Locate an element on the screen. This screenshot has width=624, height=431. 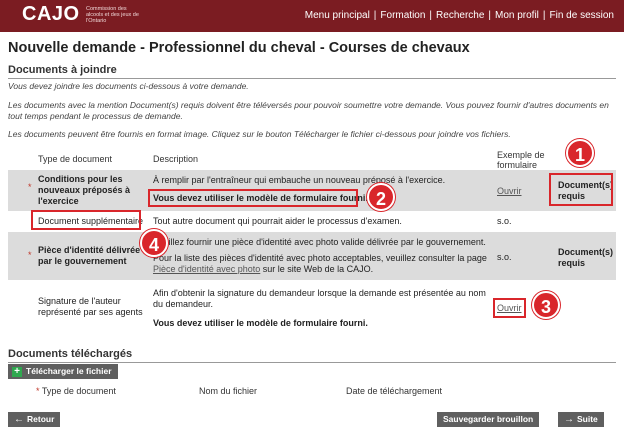
nav-recherche: Recherche is located at coordinates (460, 15).